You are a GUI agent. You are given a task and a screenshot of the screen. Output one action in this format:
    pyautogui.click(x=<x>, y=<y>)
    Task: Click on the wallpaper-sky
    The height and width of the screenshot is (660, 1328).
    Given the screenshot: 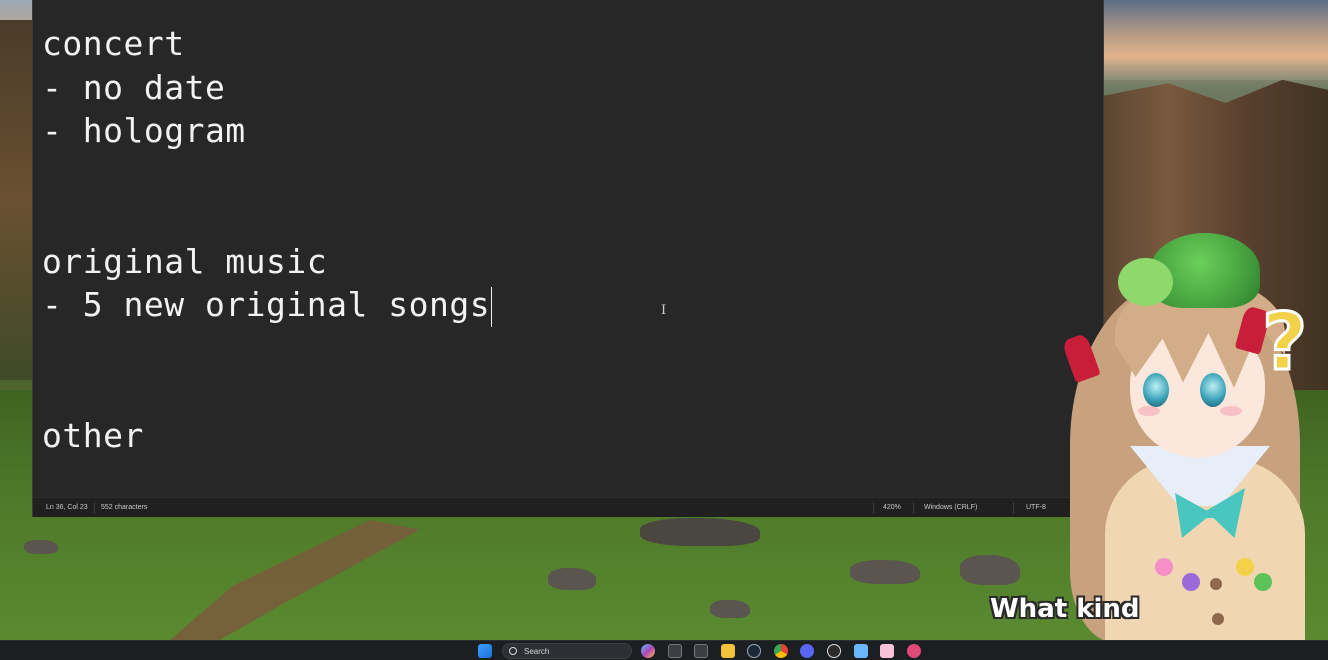 What is the action you would take?
    pyautogui.click(x=1214, y=40)
    